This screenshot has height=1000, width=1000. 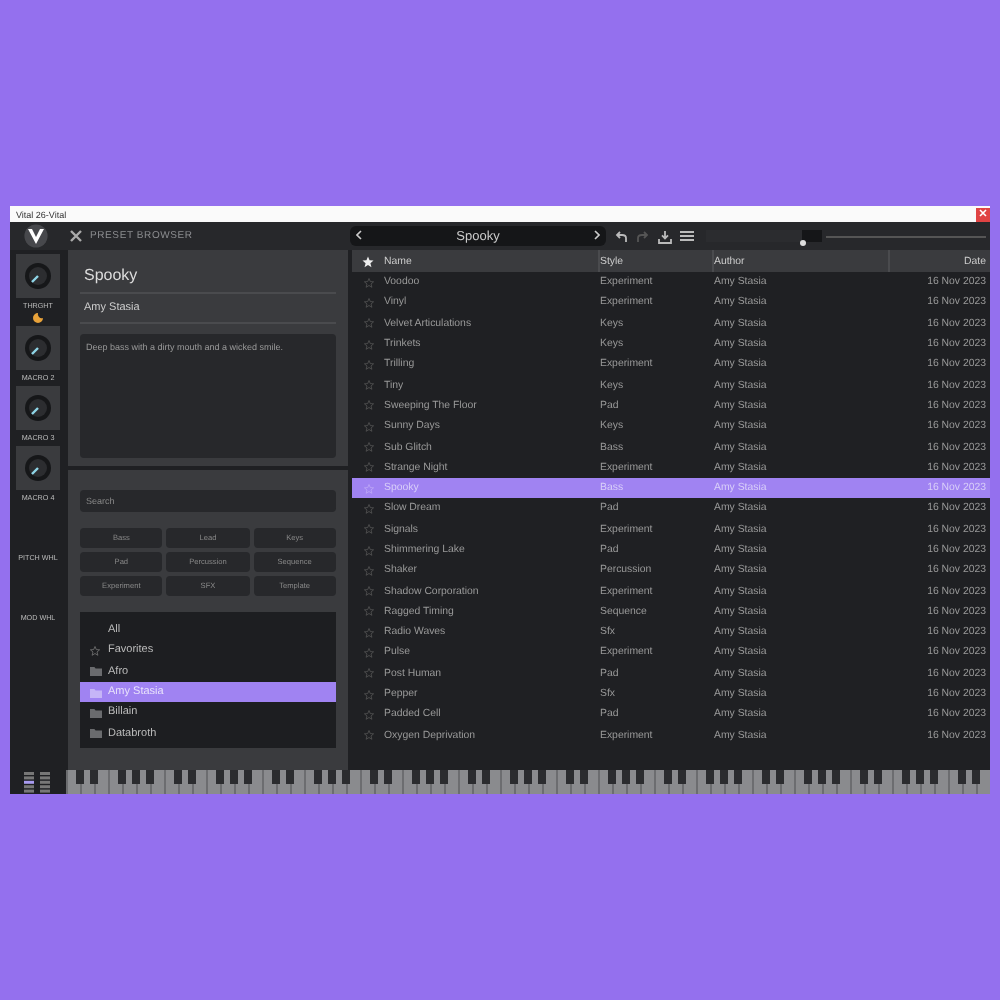 What do you see at coordinates (208, 276) in the screenshot?
I see `preset-title: Spooky` at bounding box center [208, 276].